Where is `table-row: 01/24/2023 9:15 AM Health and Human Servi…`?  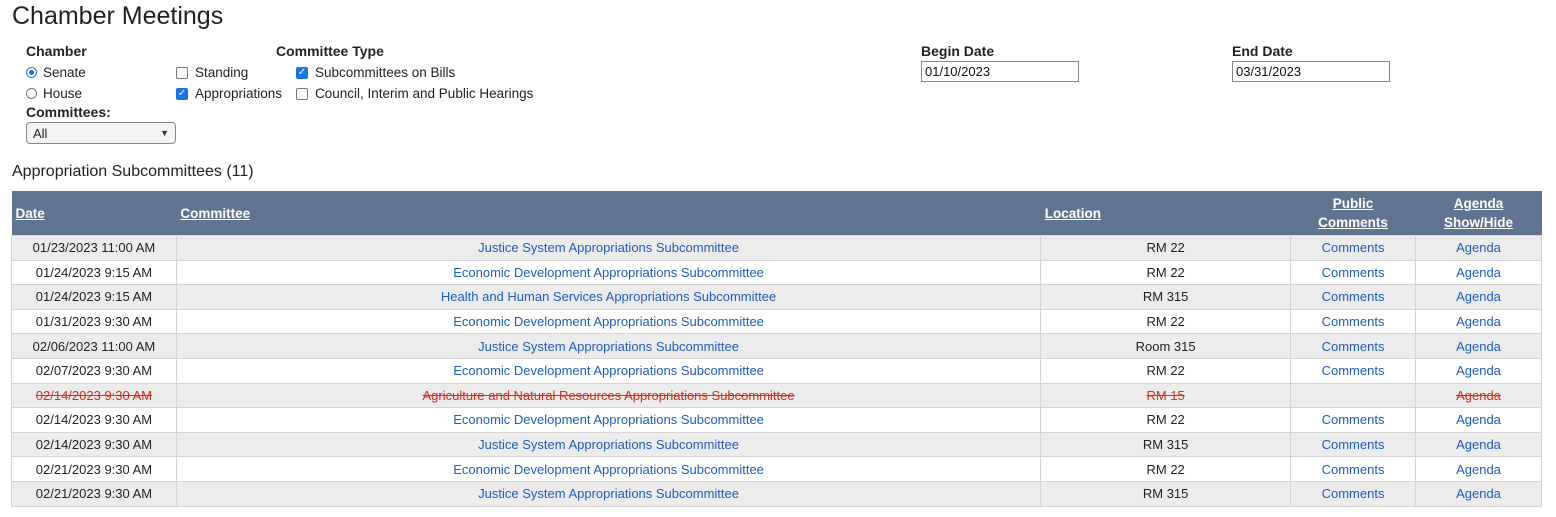 table-row: 01/24/2023 9:15 AM Health and Human Servi… is located at coordinates (776, 297).